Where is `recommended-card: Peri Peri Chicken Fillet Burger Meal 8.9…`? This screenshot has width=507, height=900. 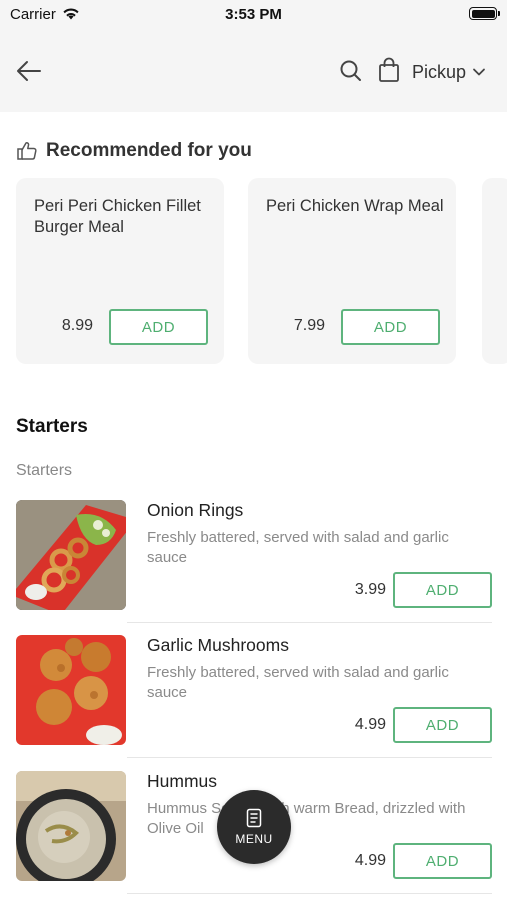
recommended-card: Peri Peri Chicken Fillet Burger Meal 8.9… is located at coordinates (120, 271).